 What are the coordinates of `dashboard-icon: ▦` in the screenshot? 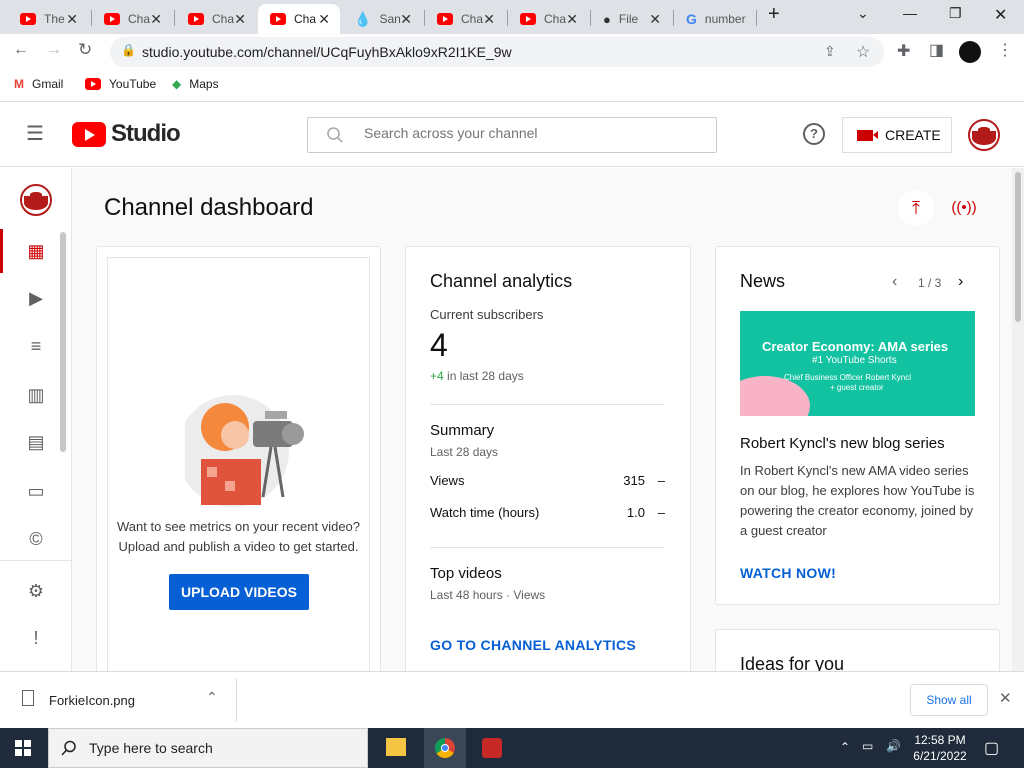 It's located at (36, 251).